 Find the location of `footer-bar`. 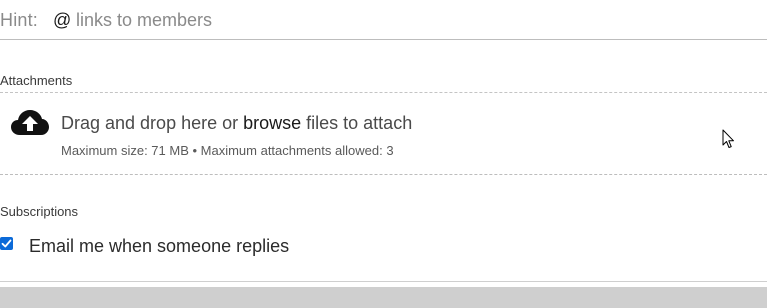

footer-bar is located at coordinates (383, 297).